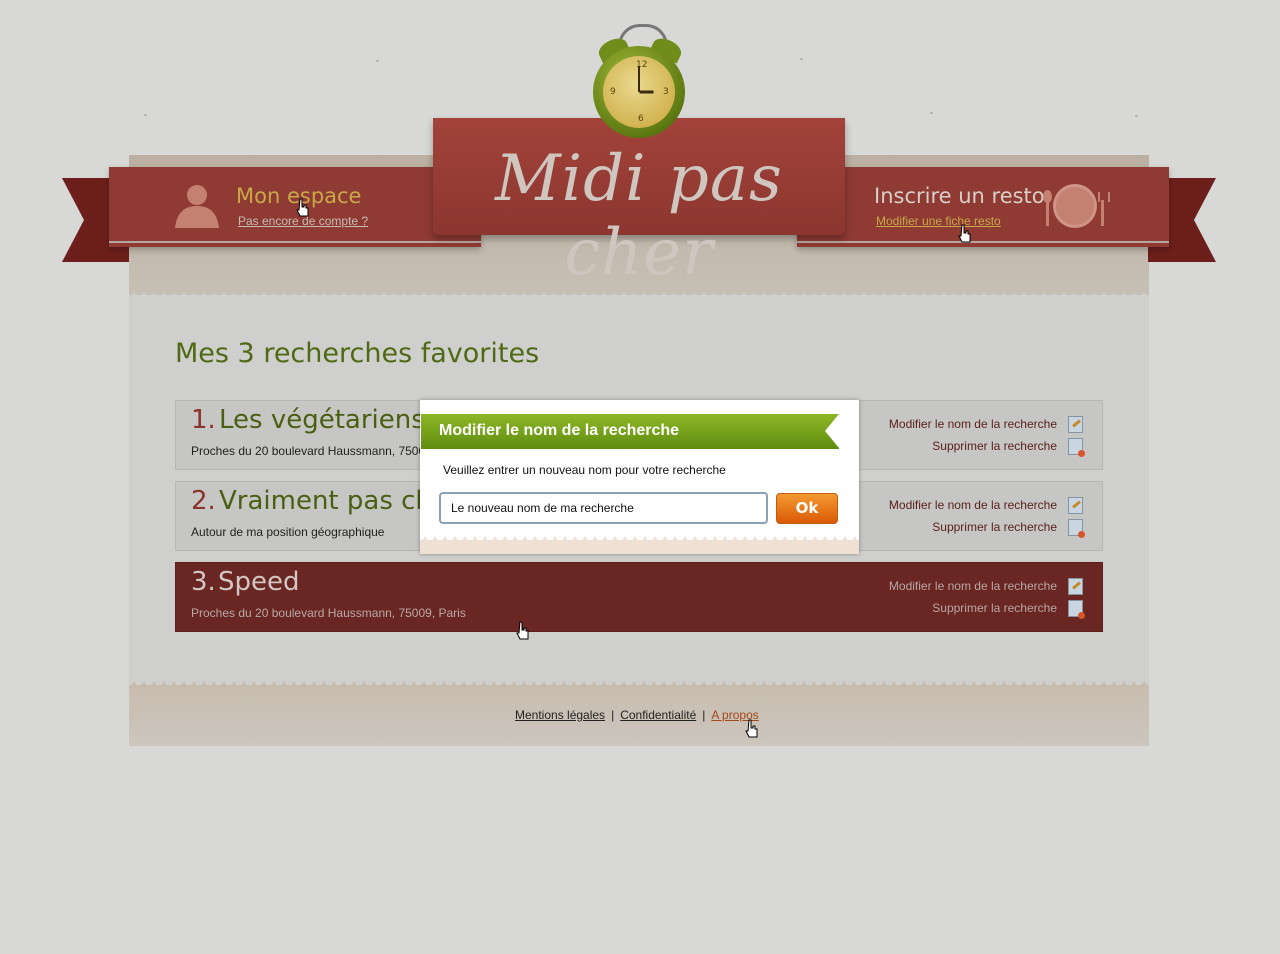 Image resolution: width=1280 pixels, height=954 pixels. What do you see at coordinates (203, 420) in the screenshot?
I see `card-number: 1.` at bounding box center [203, 420].